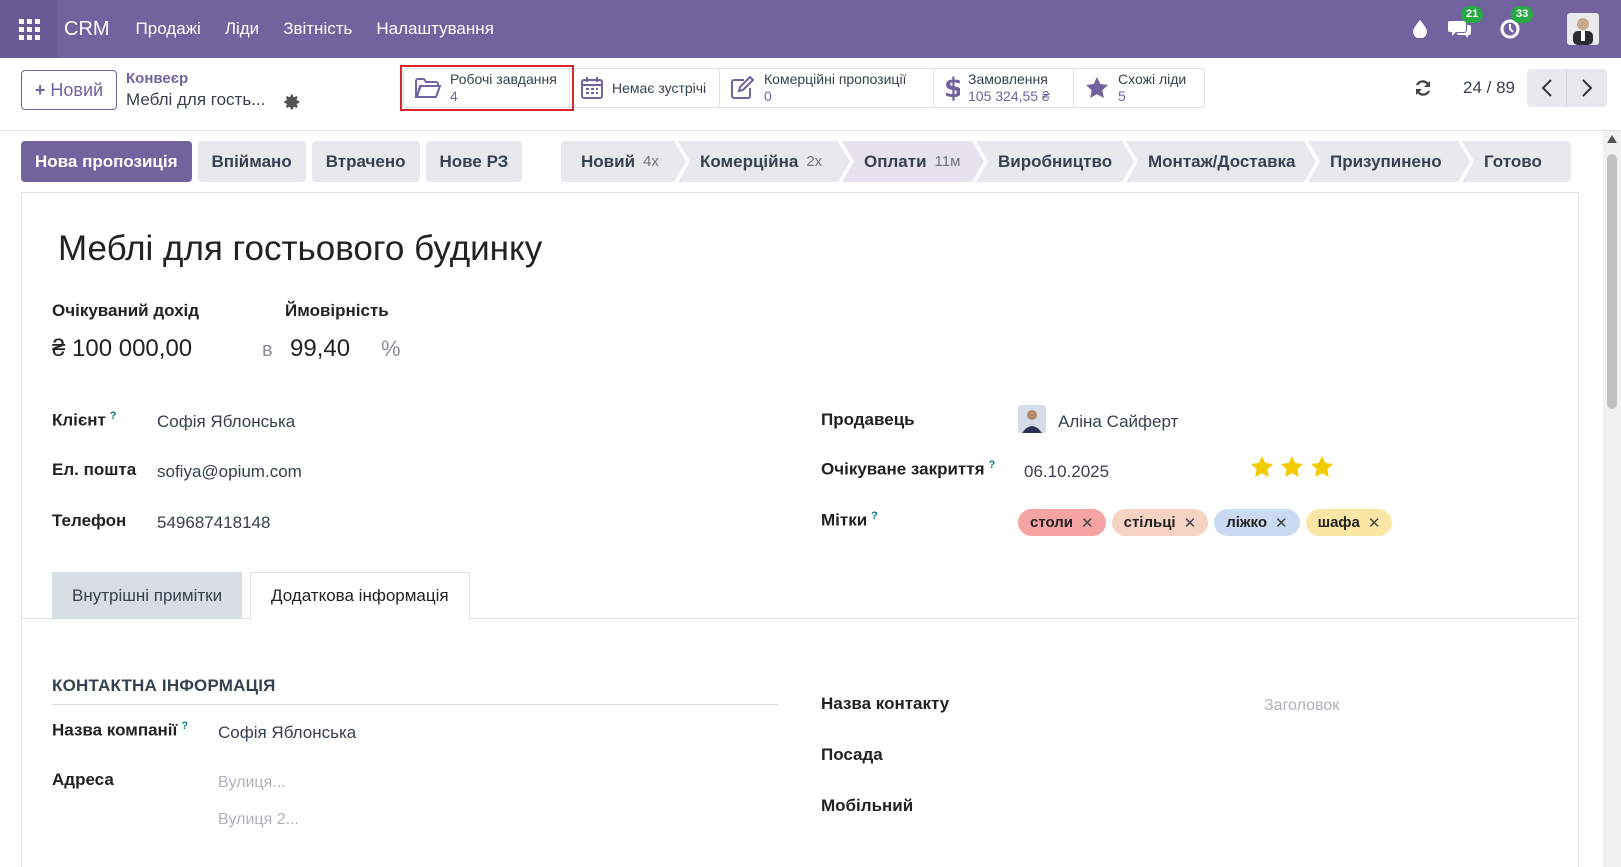  I want to click on seller-avatar, so click(1032, 419).